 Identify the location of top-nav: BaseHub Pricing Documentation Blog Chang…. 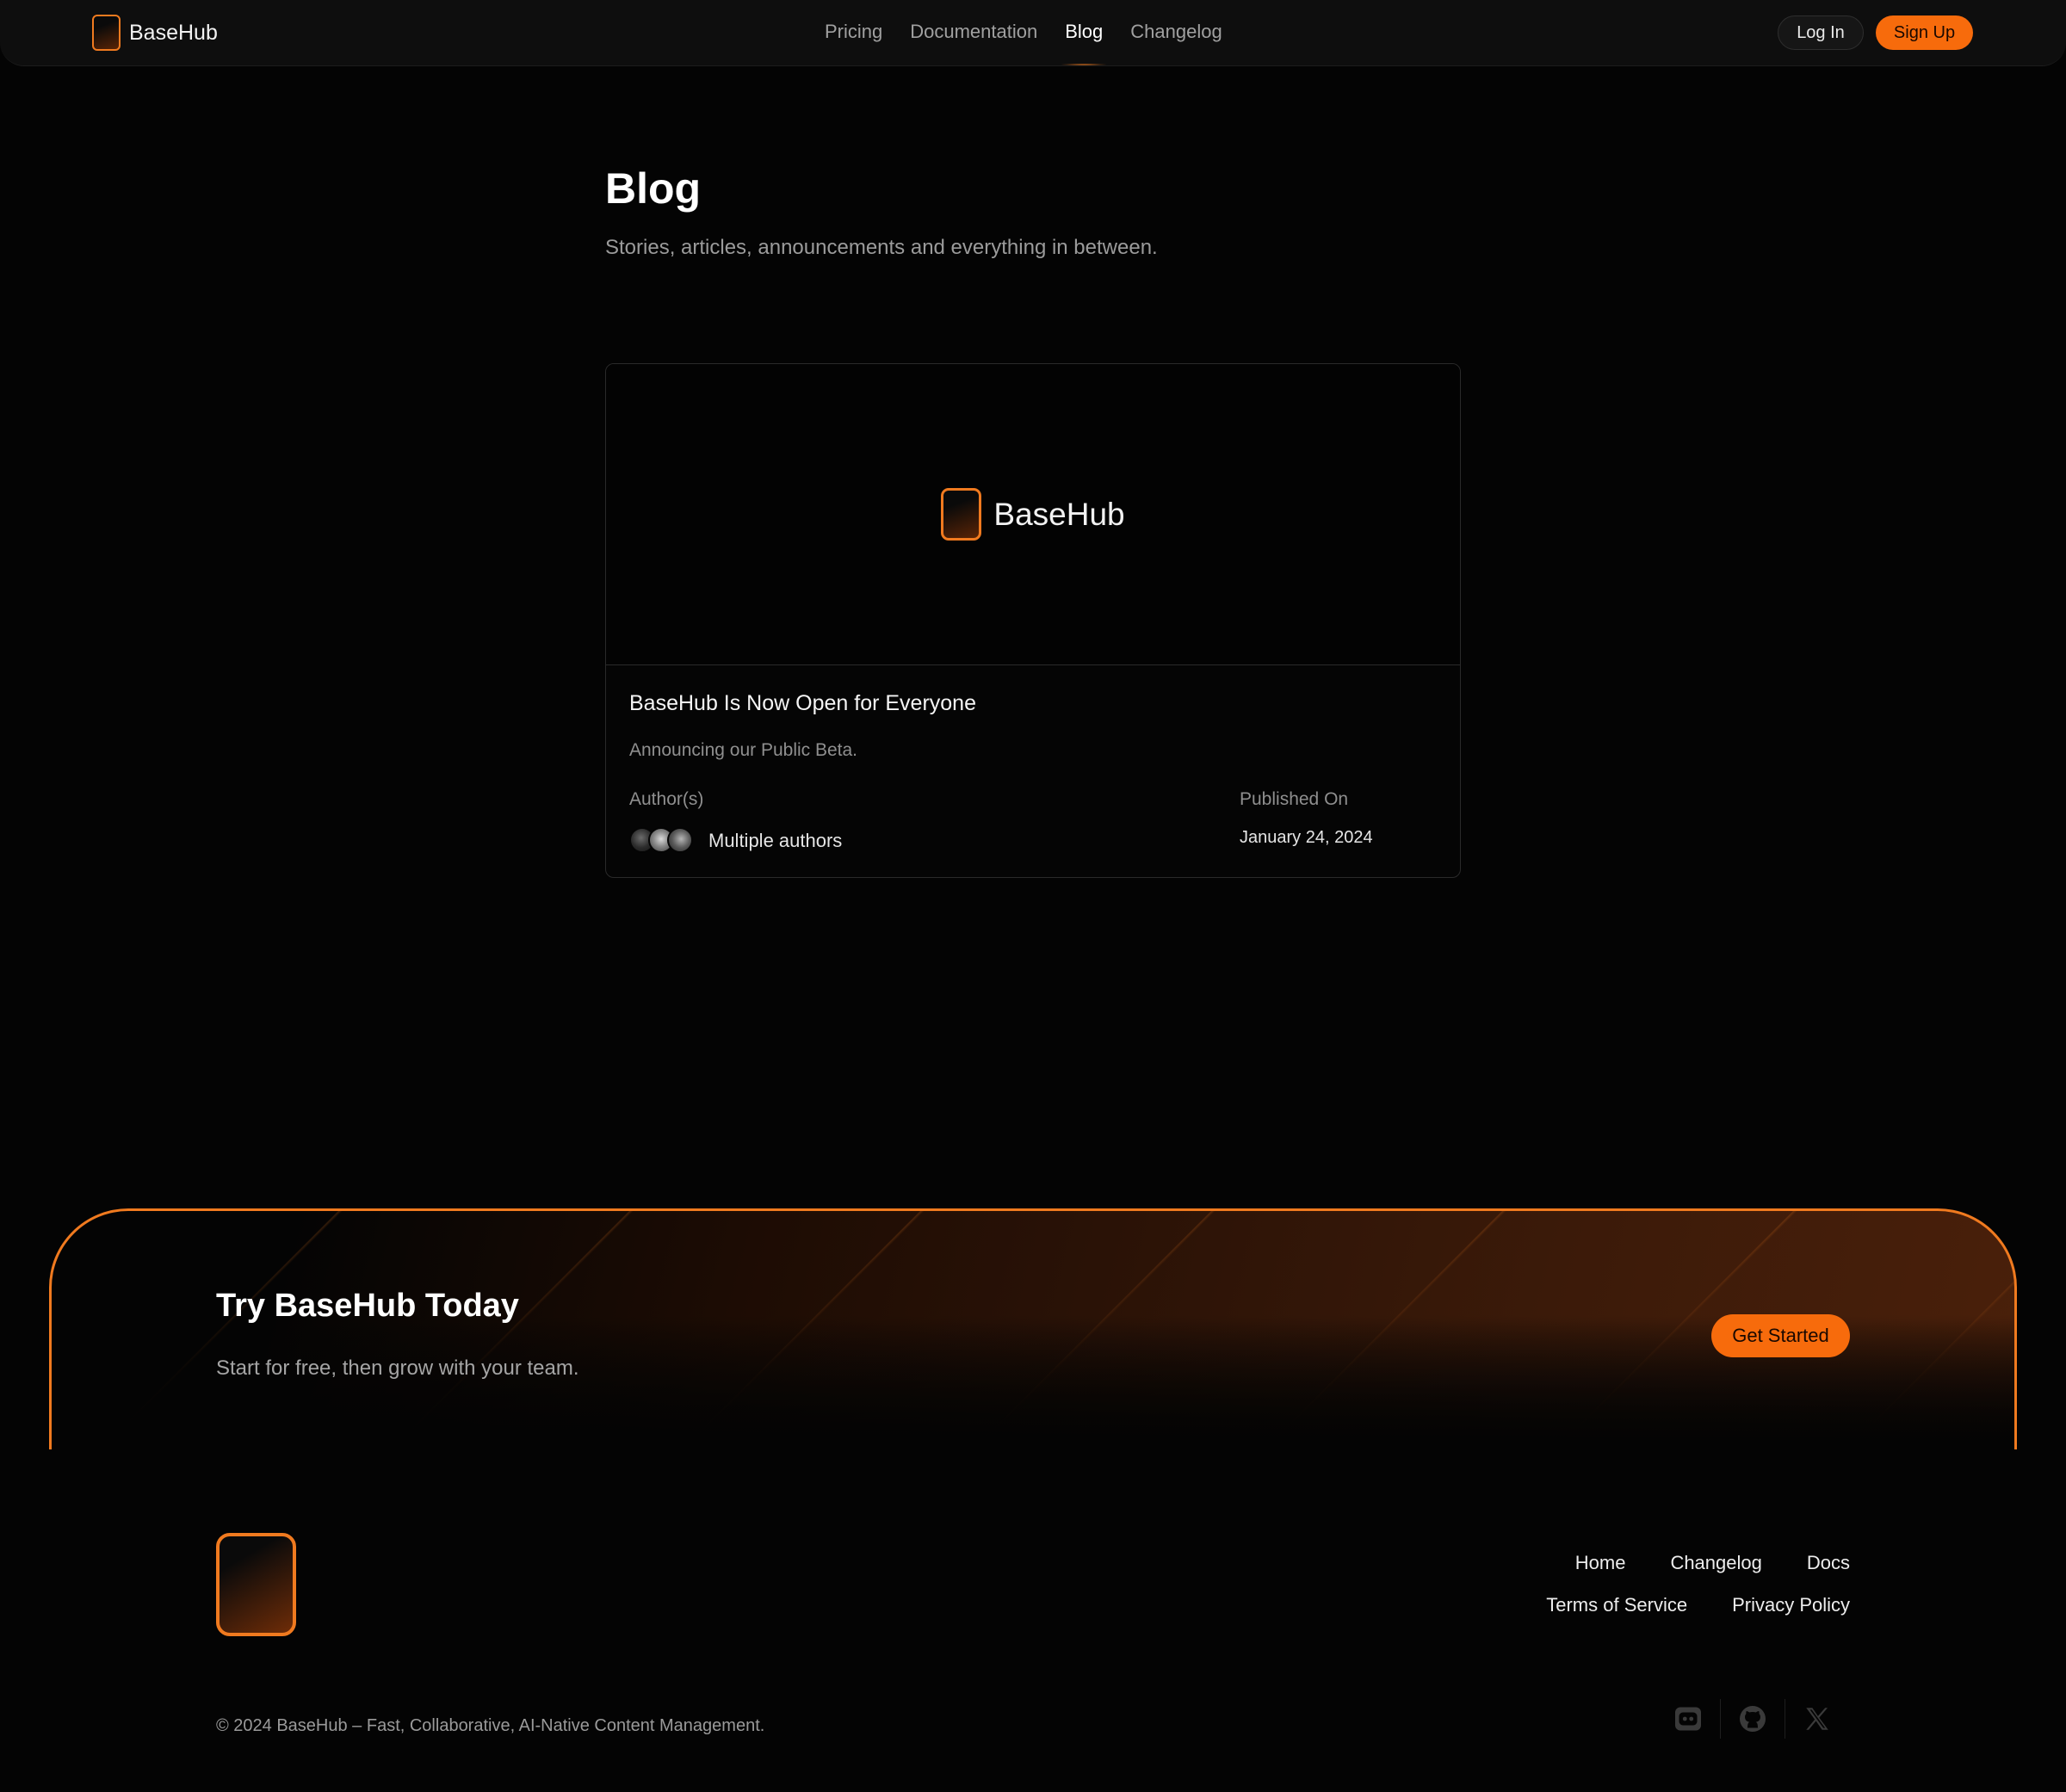
(1033, 33).